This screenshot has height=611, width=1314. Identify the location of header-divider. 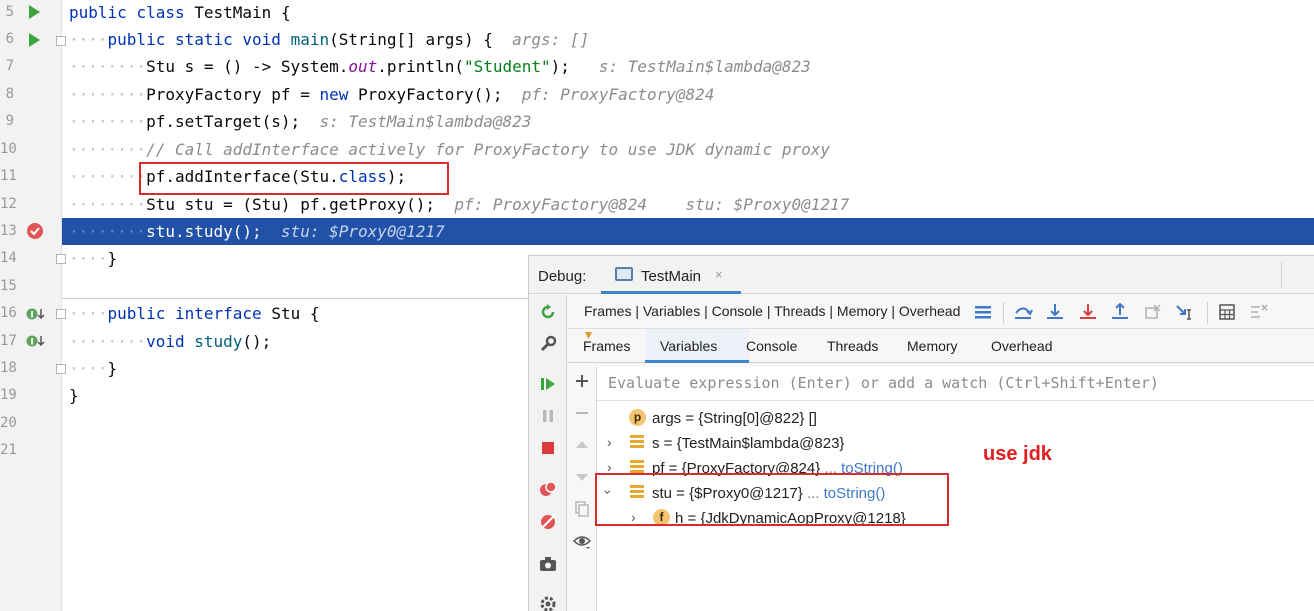
(1281, 275).